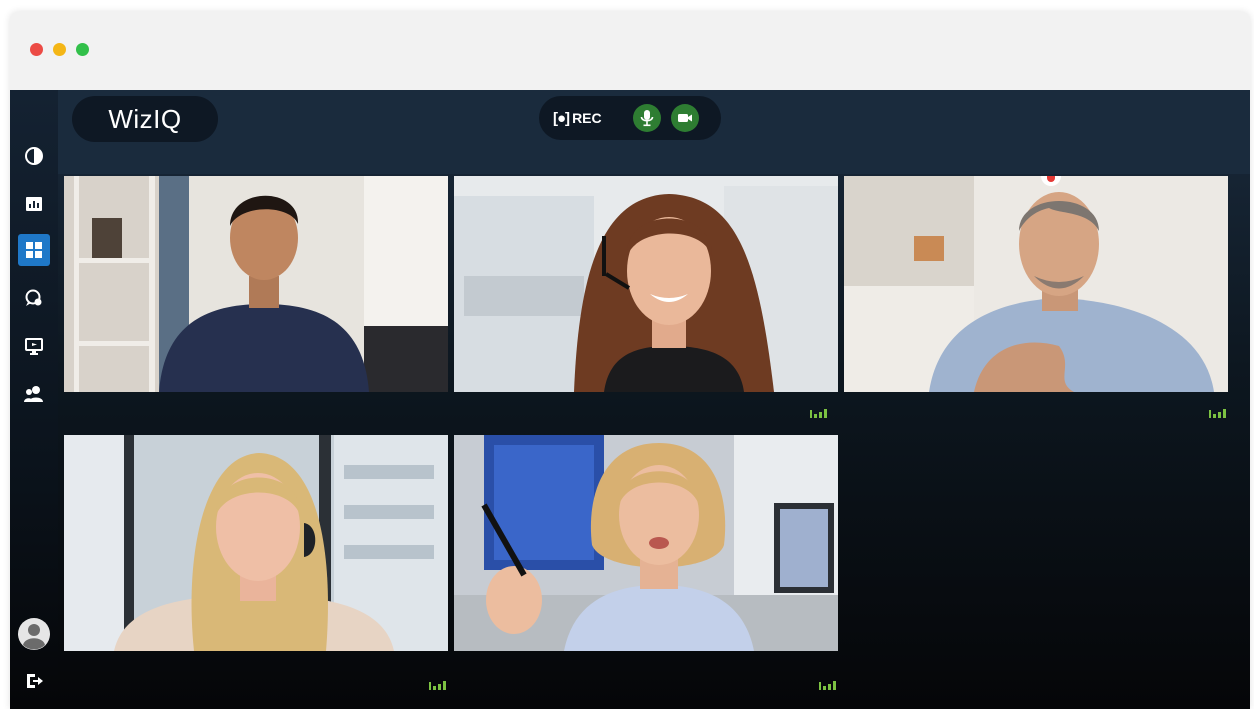 The width and height of the screenshot is (1254, 709). I want to click on screen-share-icon, so click(34, 346).